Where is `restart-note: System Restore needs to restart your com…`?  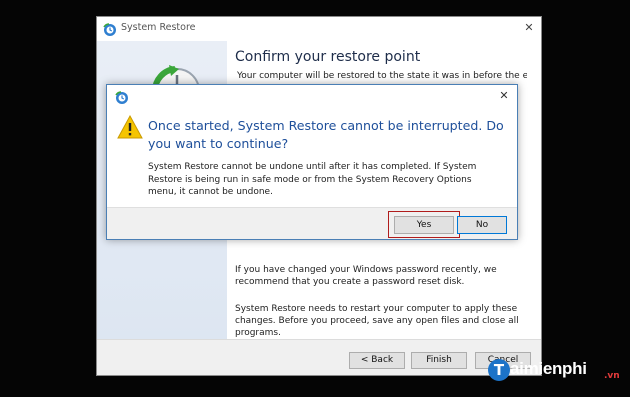
restart-note: System Restore needs to restart your com… is located at coordinates (377, 321).